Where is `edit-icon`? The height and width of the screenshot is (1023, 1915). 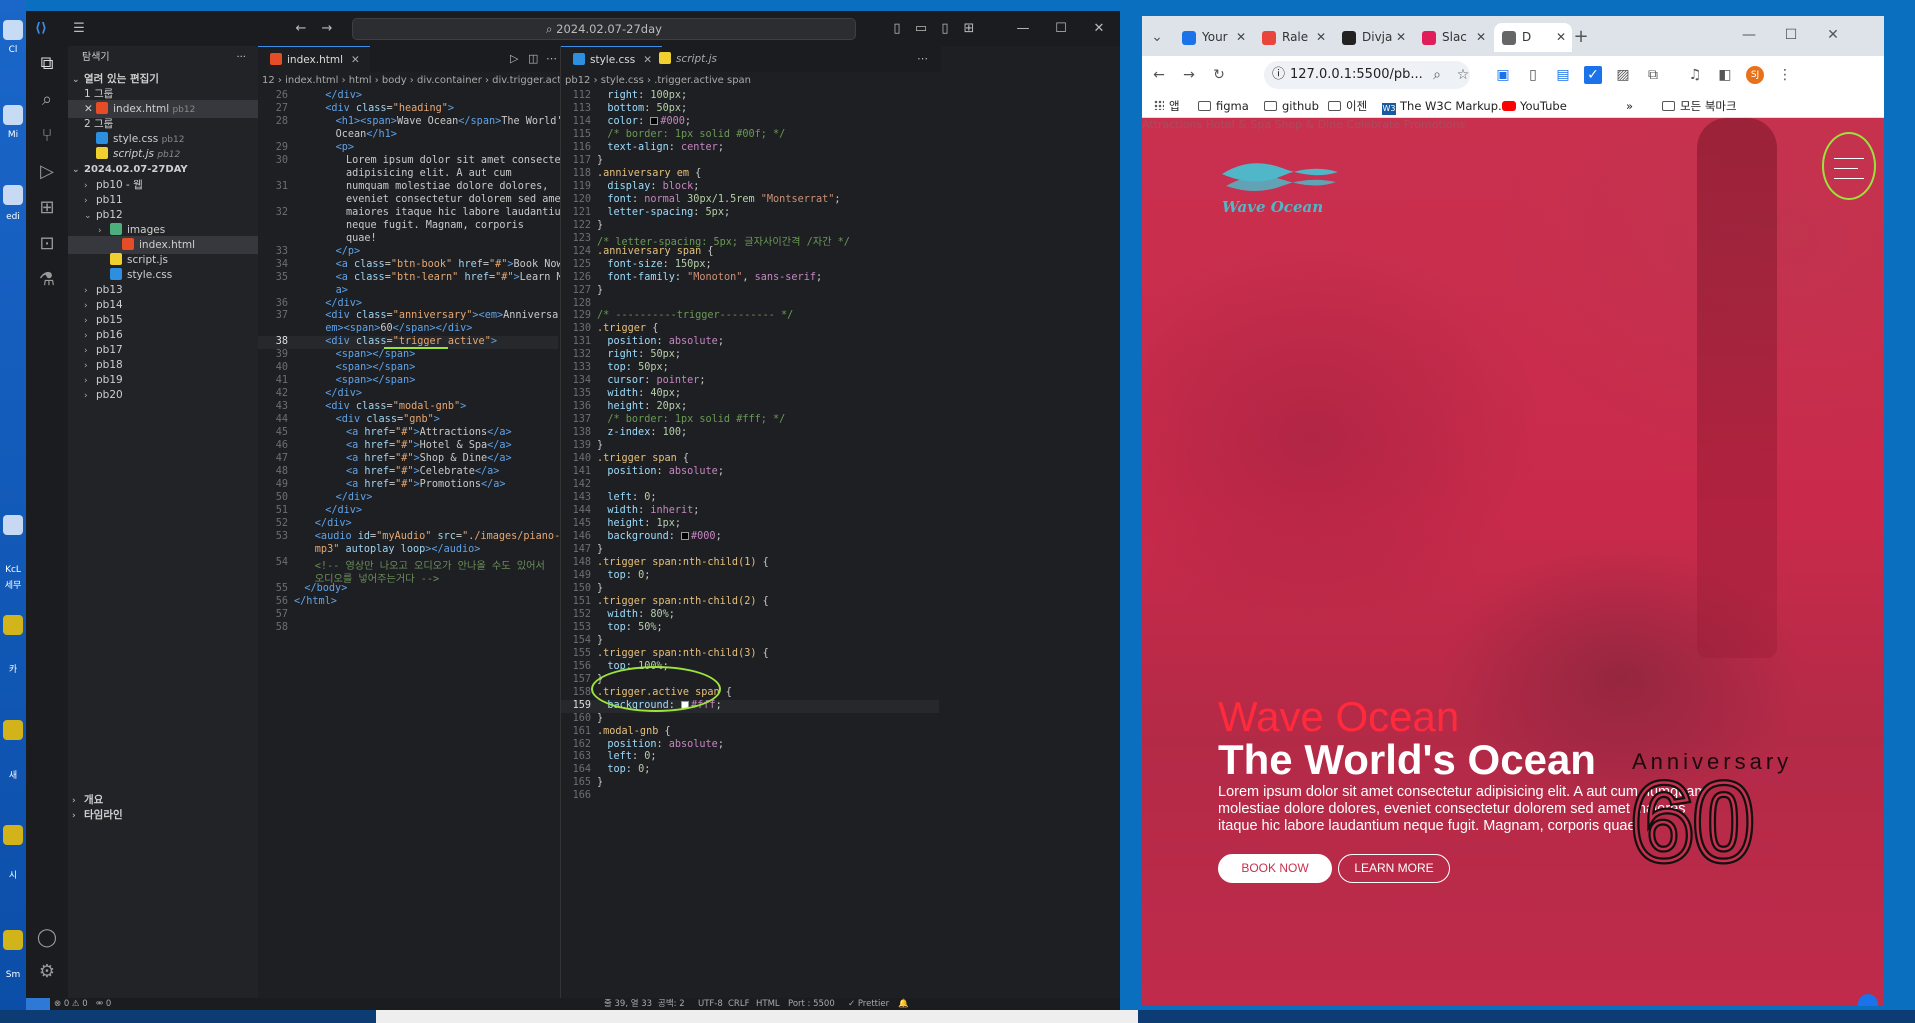 edit-icon is located at coordinates (1868, 1000).